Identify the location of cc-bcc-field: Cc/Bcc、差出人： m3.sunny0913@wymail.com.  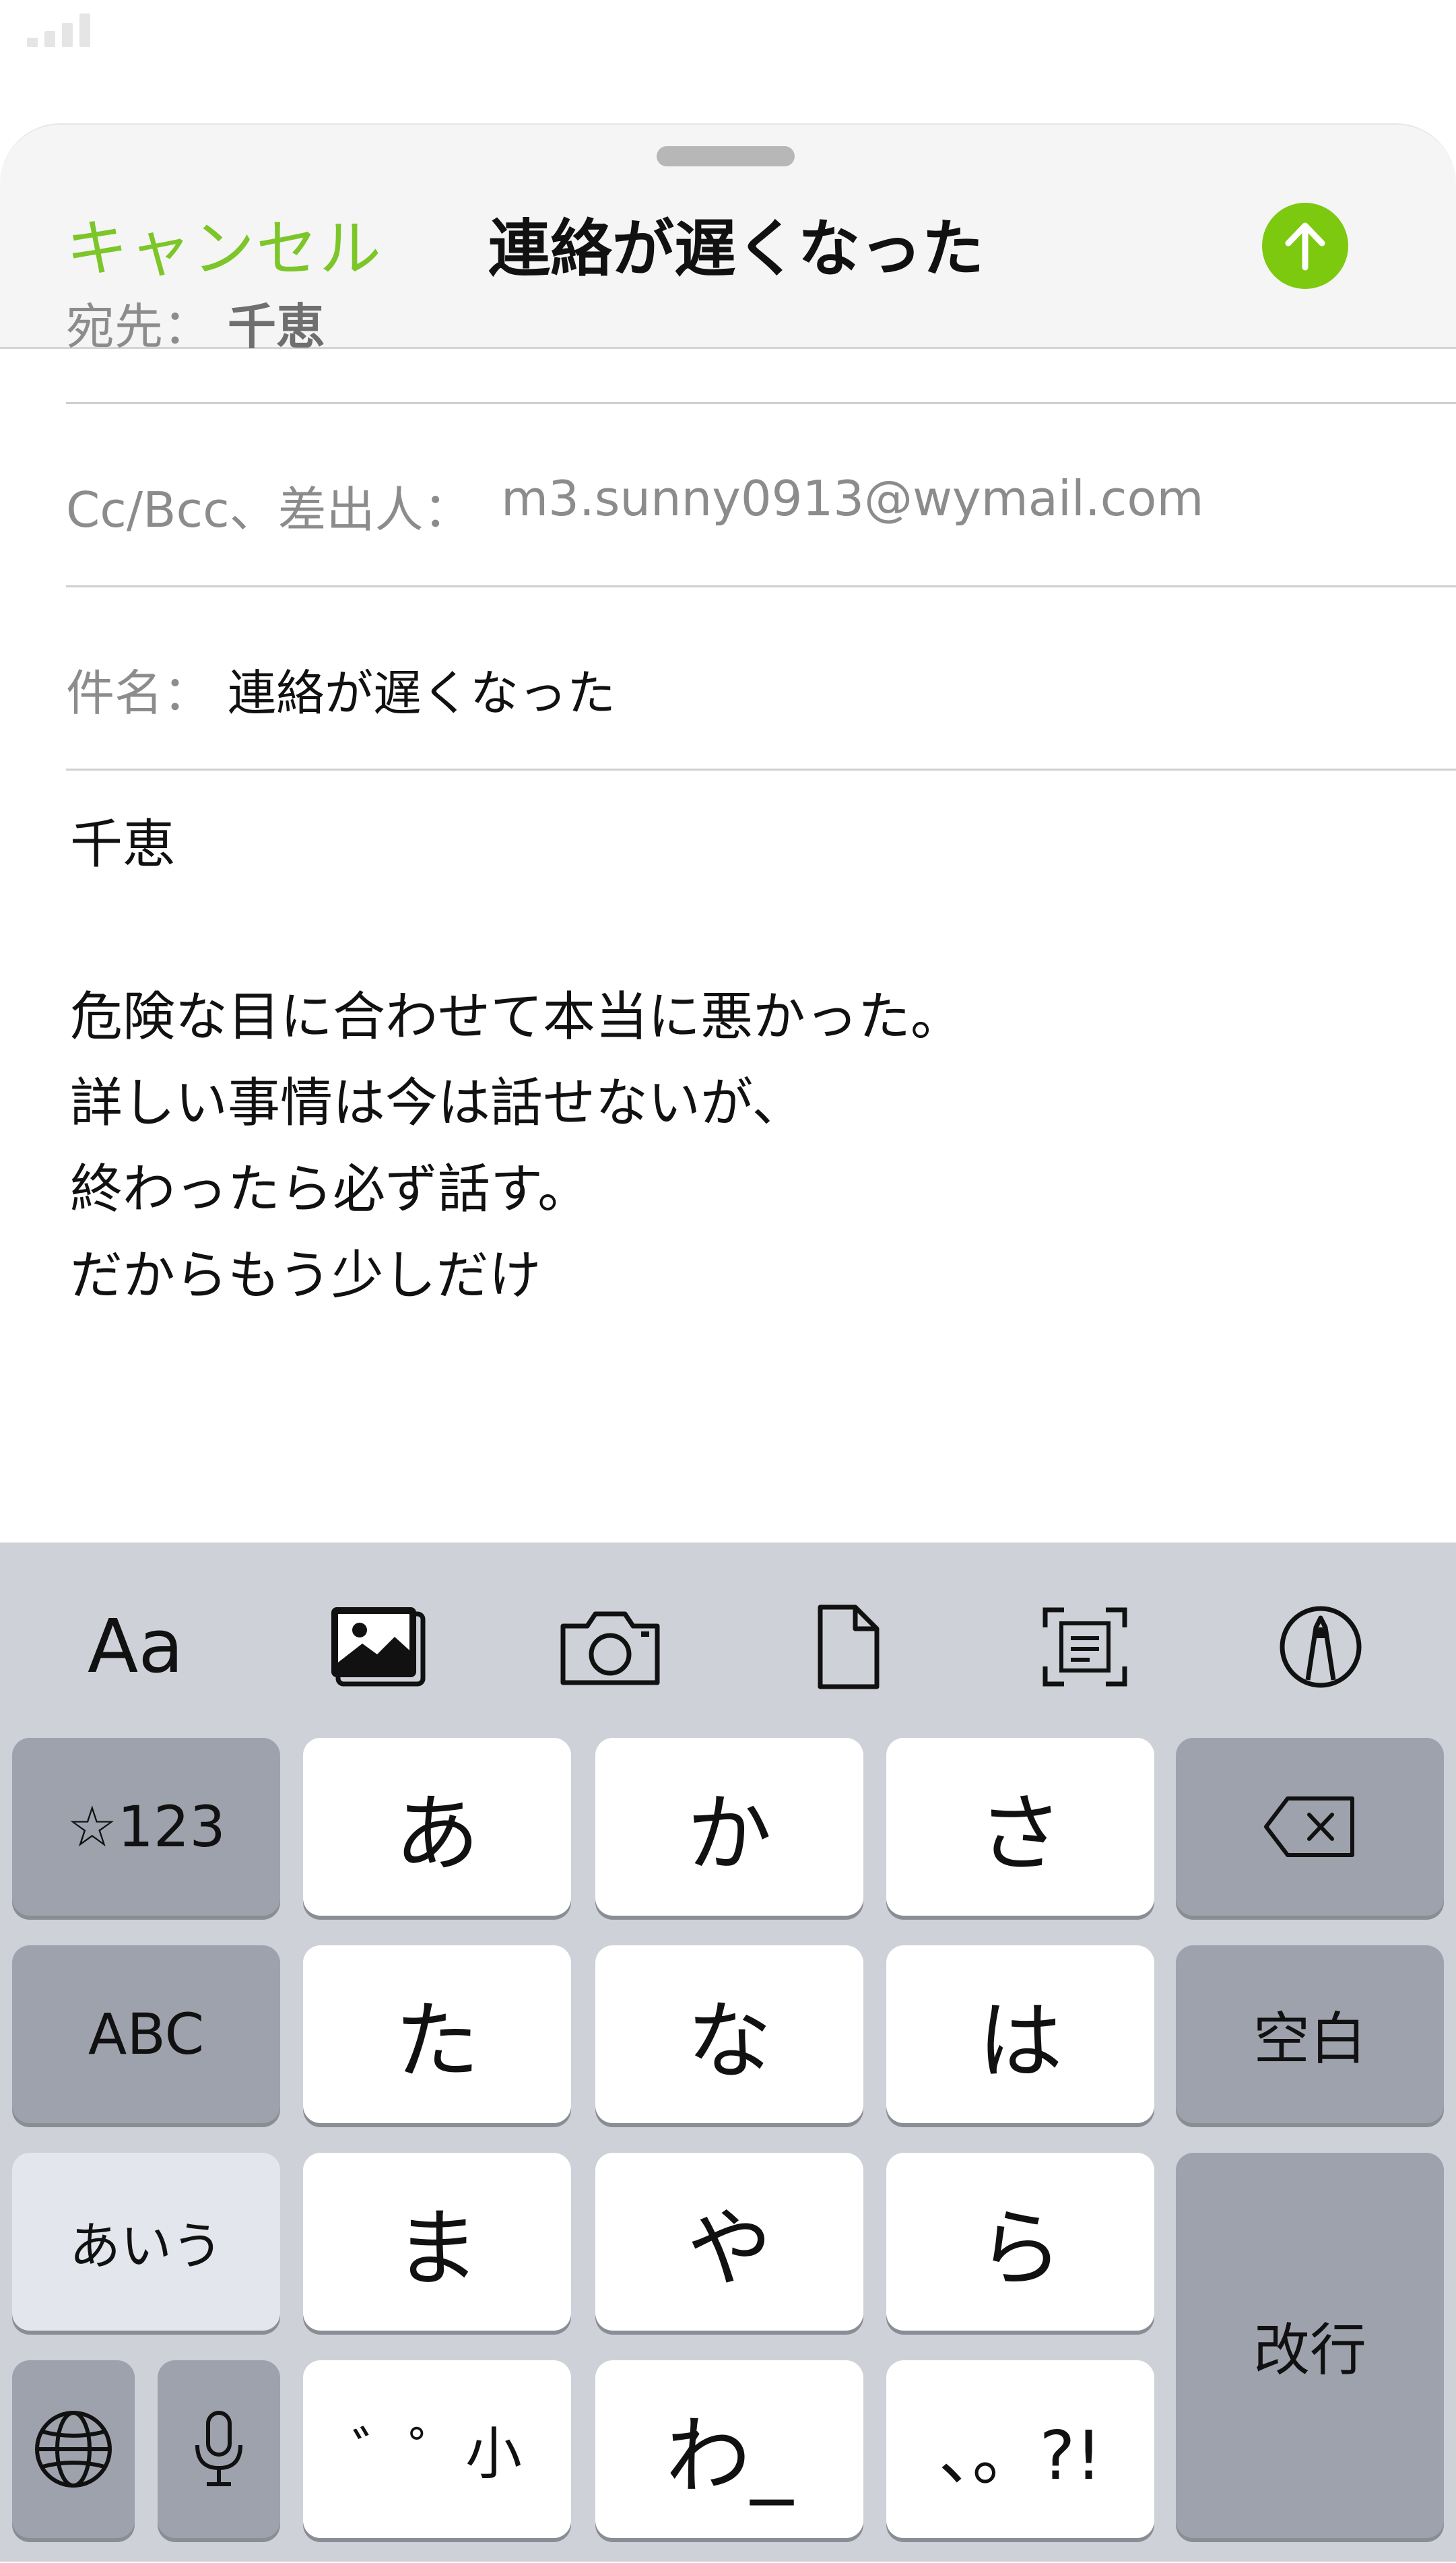
(761, 496).